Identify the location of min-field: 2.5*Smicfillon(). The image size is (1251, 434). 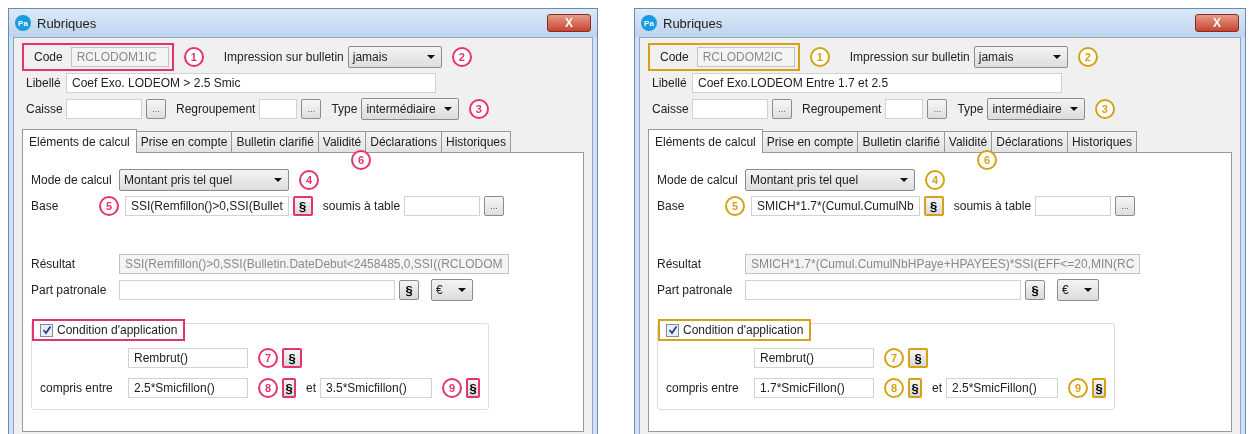
(188, 388).